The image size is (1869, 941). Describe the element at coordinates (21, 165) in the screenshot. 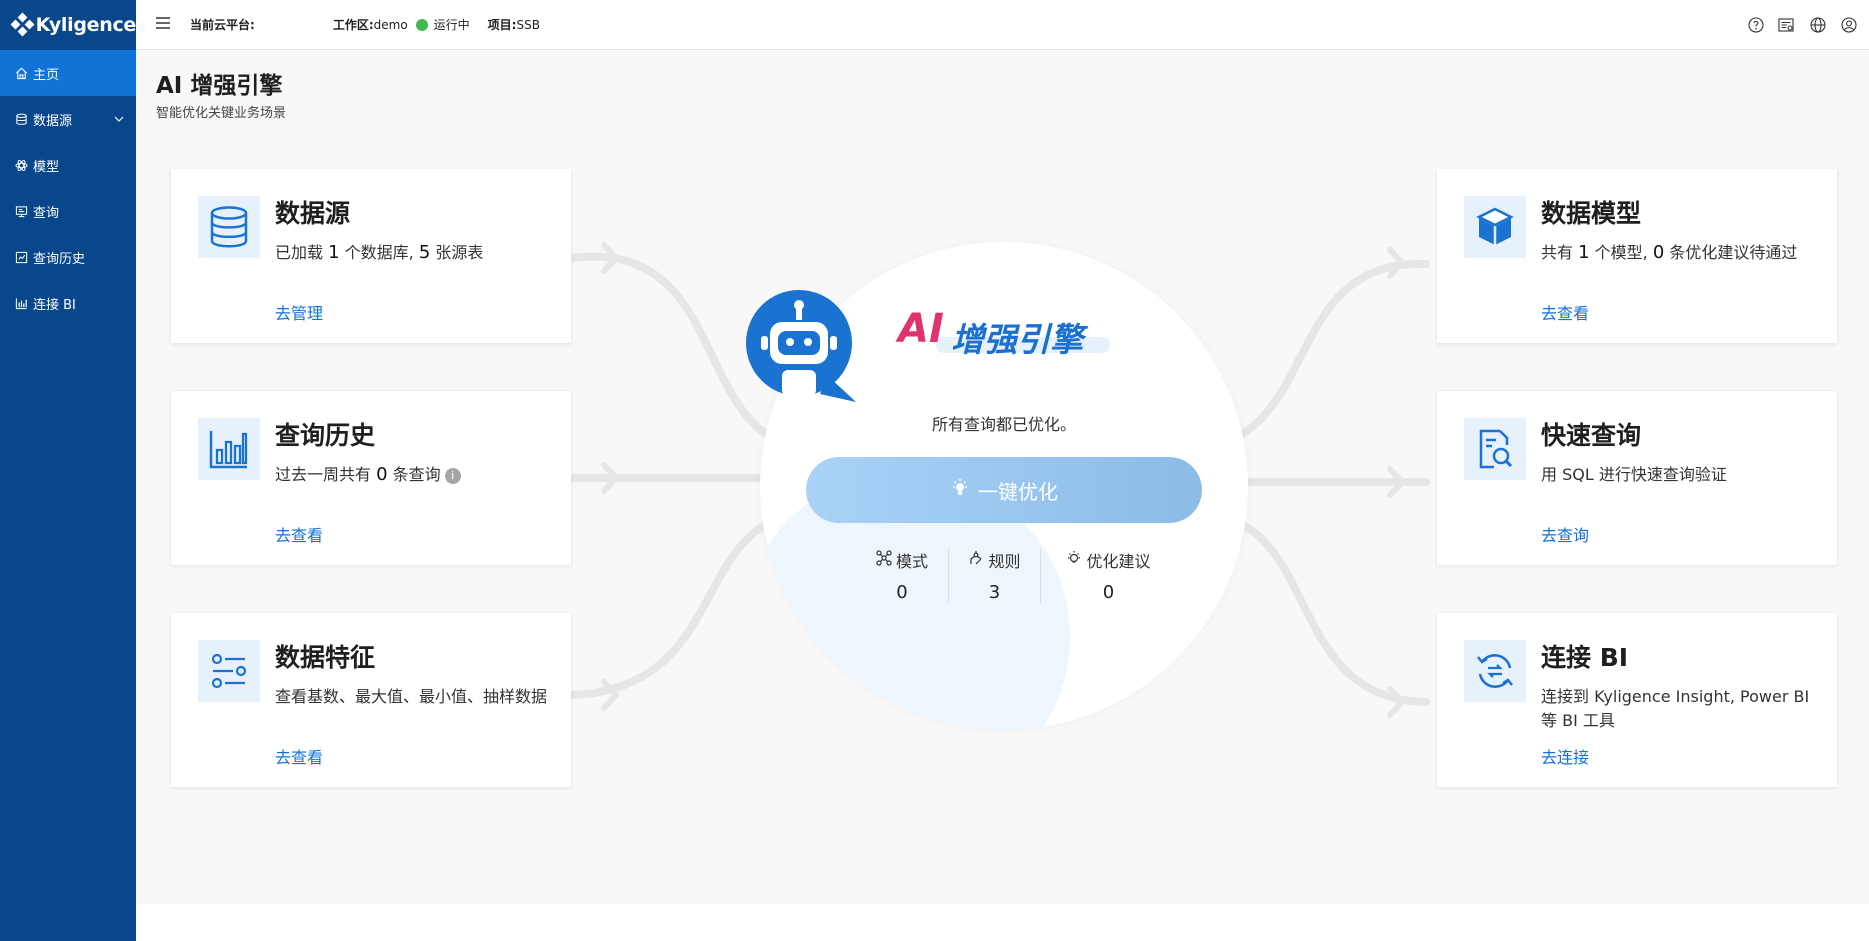

I see `atom-icon` at that location.